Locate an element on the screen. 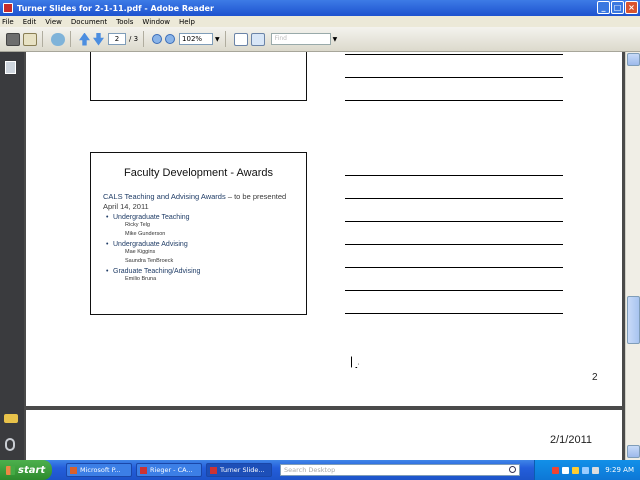 This screenshot has width=640, height=480. scrollbar-thumb is located at coordinates (633, 320).